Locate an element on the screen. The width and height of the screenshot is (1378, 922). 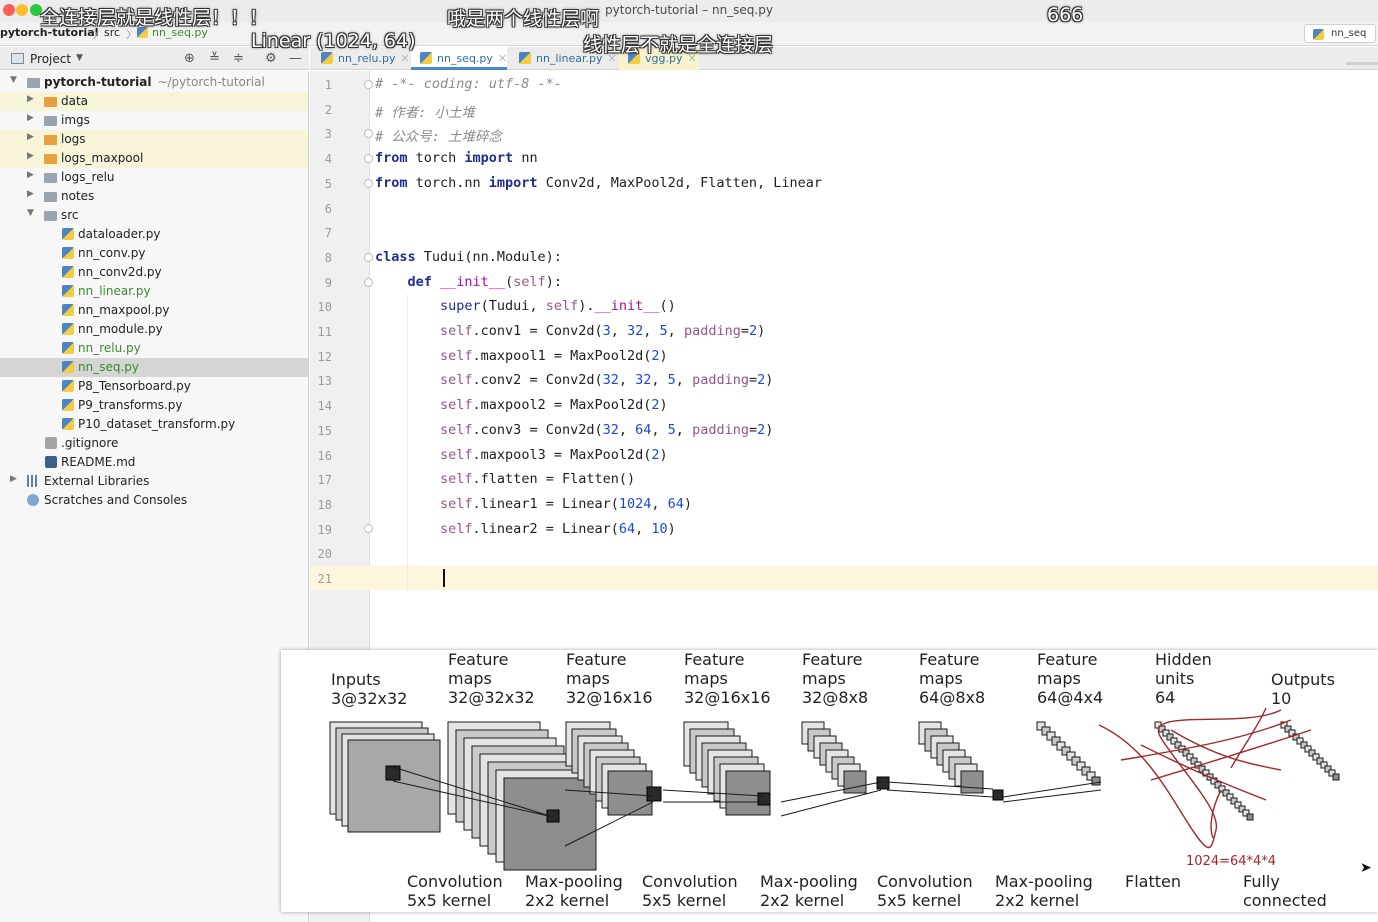
label-line: maps is located at coordinates (706, 678).